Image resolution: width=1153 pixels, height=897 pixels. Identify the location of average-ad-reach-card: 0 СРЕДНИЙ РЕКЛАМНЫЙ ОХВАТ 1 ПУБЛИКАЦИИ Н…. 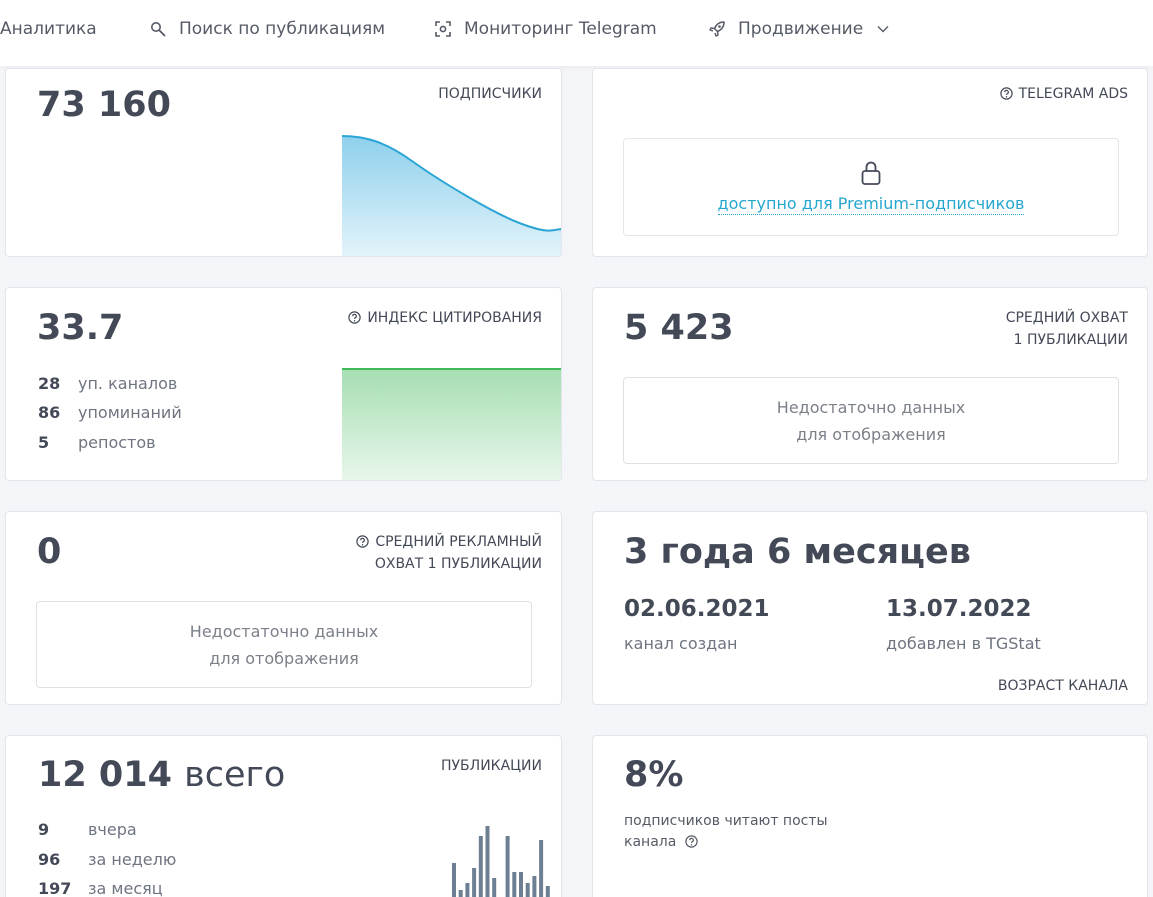
(283, 608).